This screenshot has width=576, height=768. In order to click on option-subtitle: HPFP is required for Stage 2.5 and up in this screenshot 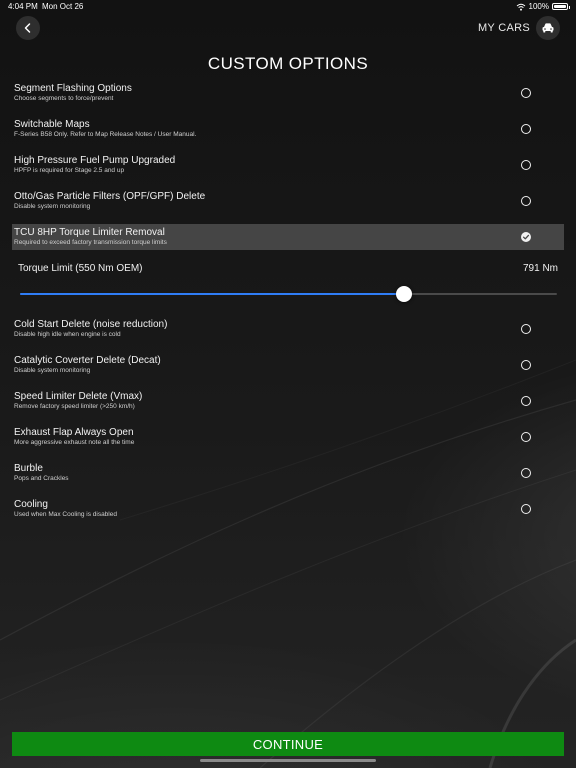, I will do `click(69, 170)`.